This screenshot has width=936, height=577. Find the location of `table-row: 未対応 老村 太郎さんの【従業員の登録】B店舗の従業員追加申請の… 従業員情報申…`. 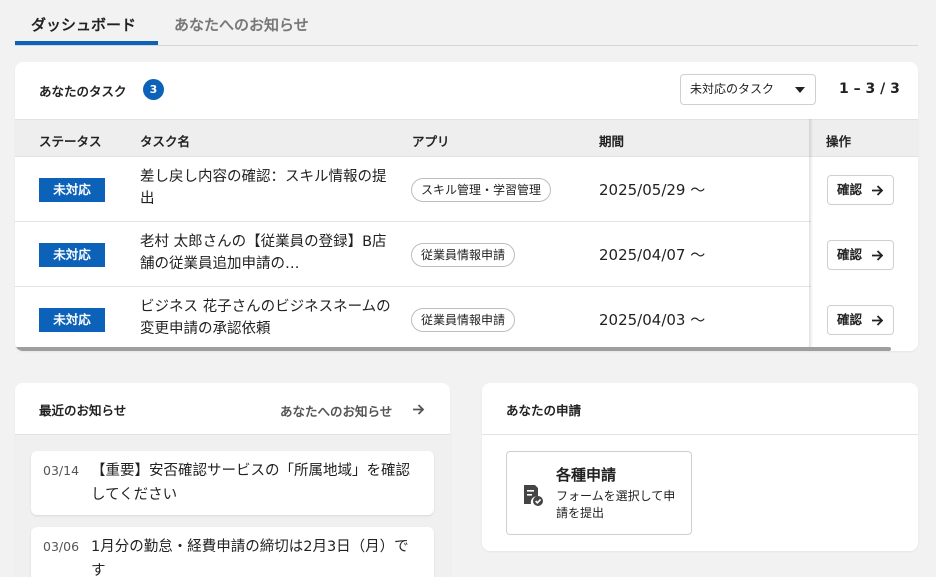

table-row: 未対応 老村 太郎さんの【従業員の登録】B店舗の従業員追加申請の… 従業員情報申… is located at coordinates (466, 254).